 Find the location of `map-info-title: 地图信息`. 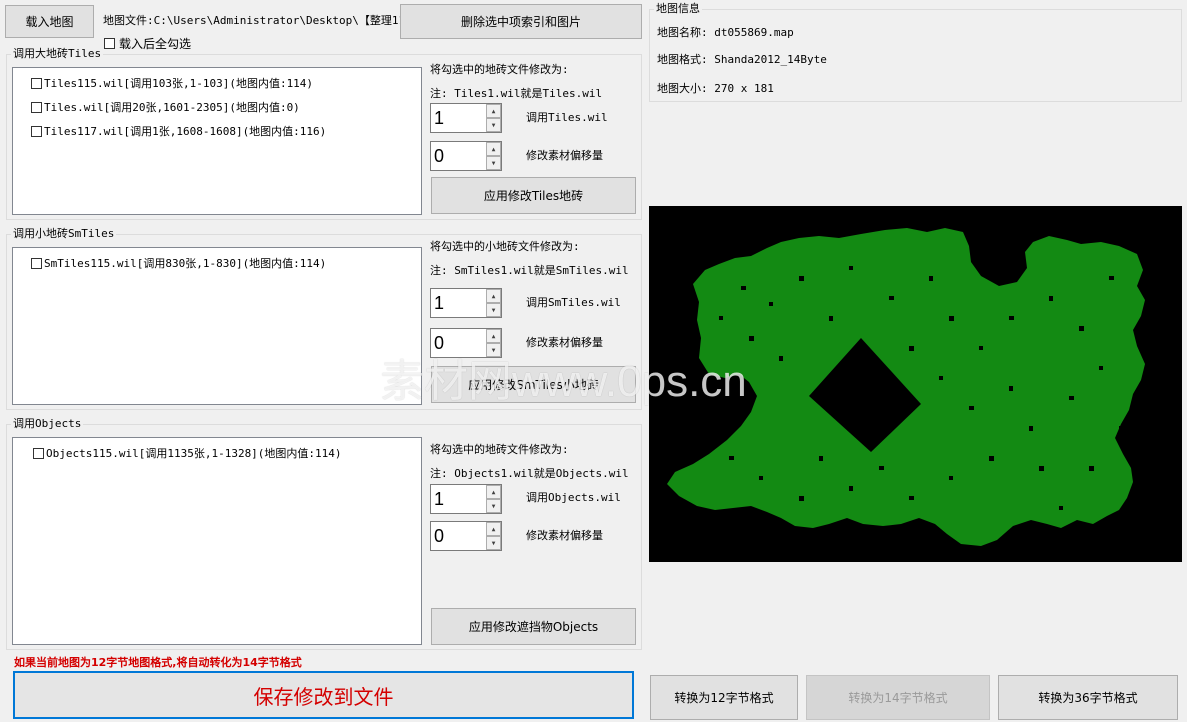

map-info-title: 地图信息 is located at coordinates (678, 9).